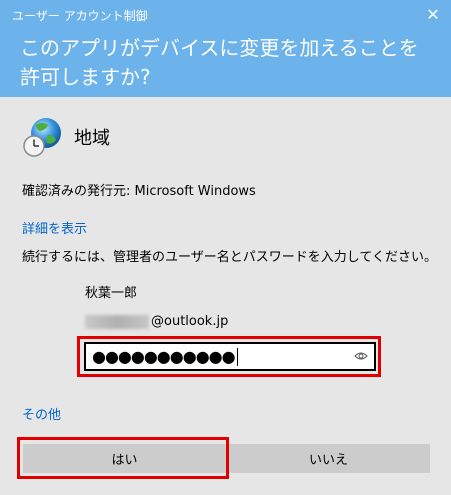  What do you see at coordinates (41, 413) in the screenshot?
I see `more-options-link: その他` at bounding box center [41, 413].